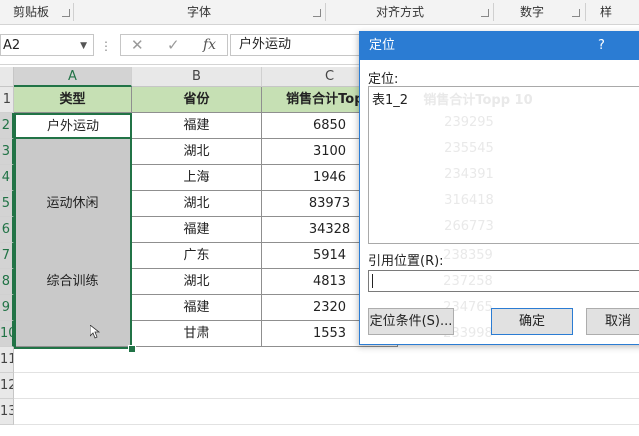 Image resolution: width=639 pixels, height=436 pixels. What do you see at coordinates (83, 46) in the screenshot?
I see `chevron-down-icon: ▼` at bounding box center [83, 46].